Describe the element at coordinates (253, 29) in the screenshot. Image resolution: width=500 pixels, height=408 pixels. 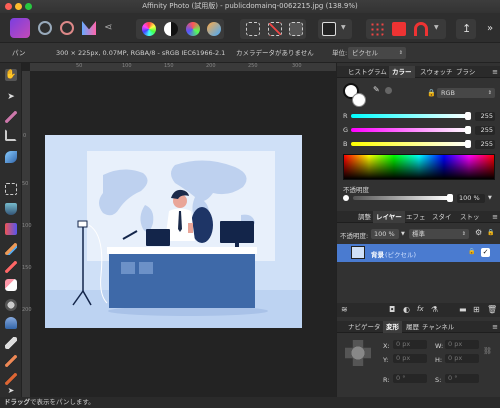
I see `select-all-icon` at that location.